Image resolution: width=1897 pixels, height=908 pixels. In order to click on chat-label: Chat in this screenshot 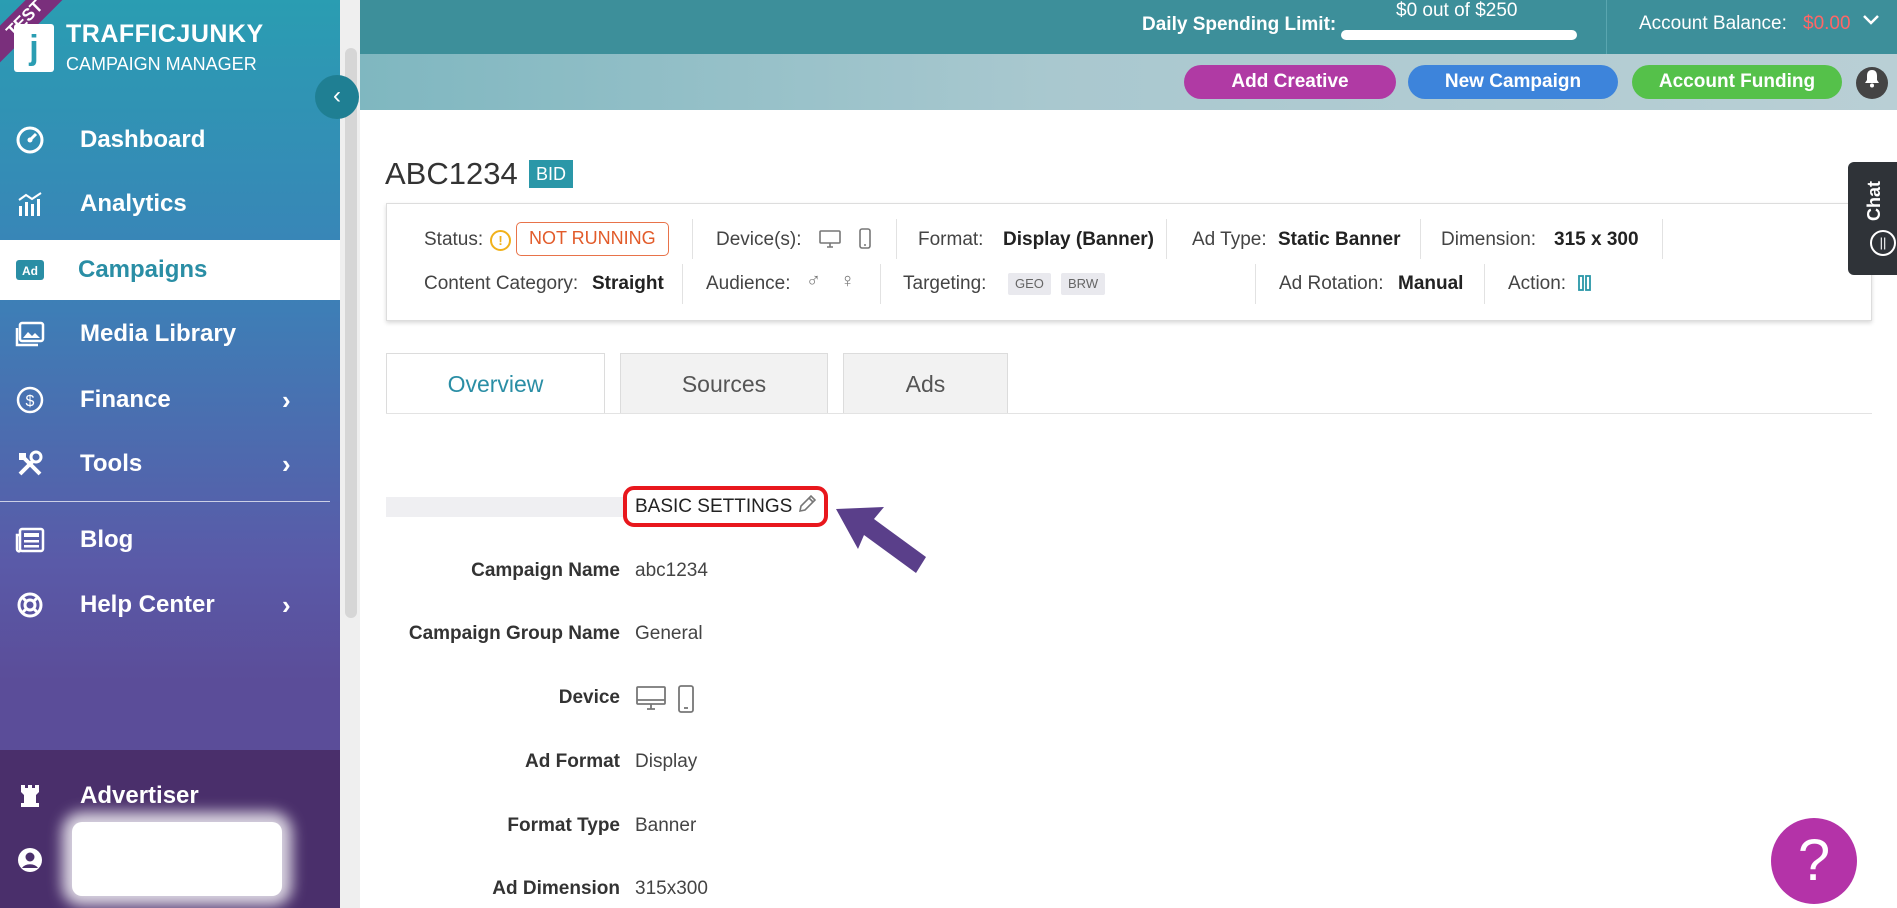, I will do `click(1874, 201)`.